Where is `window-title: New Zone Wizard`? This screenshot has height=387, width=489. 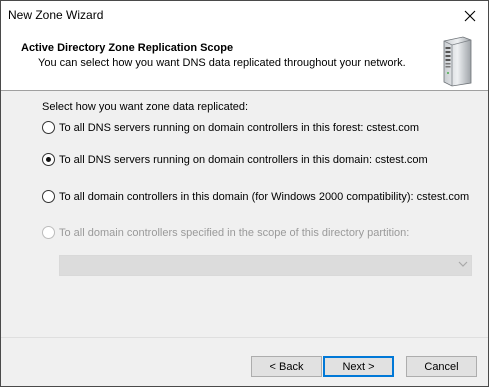 window-title: New Zone Wizard is located at coordinates (56, 15).